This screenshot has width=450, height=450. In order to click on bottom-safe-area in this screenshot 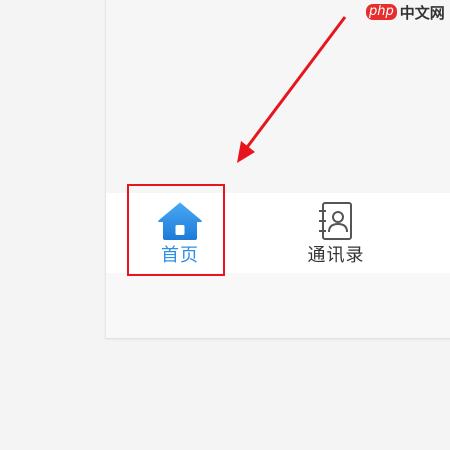, I will do `click(278, 305)`.